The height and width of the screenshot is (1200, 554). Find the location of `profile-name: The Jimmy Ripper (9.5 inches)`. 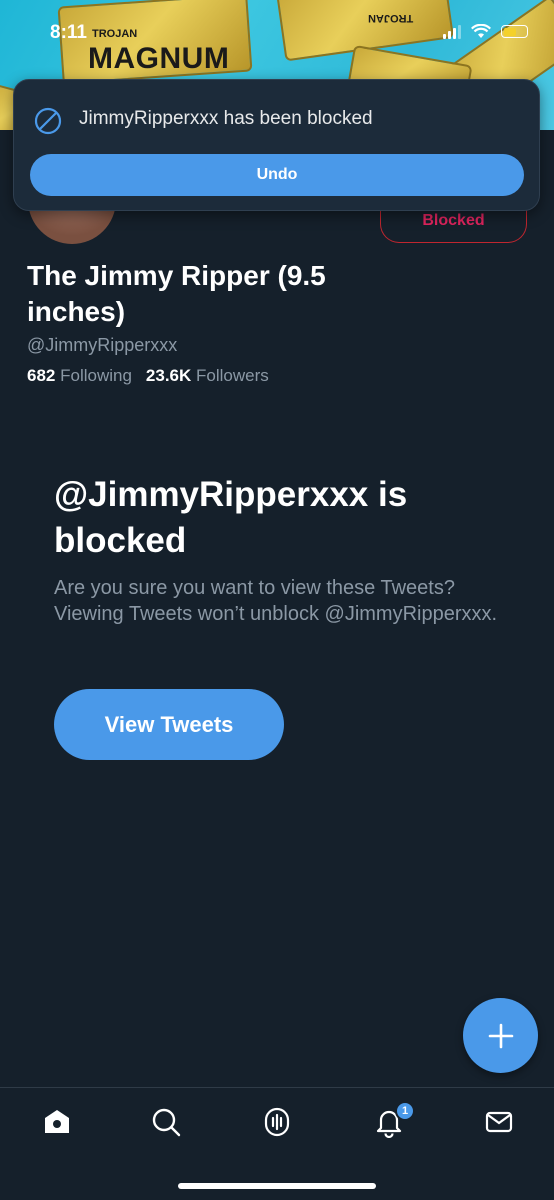

profile-name: The Jimmy Ripper (9.5 inches) is located at coordinates (176, 293).